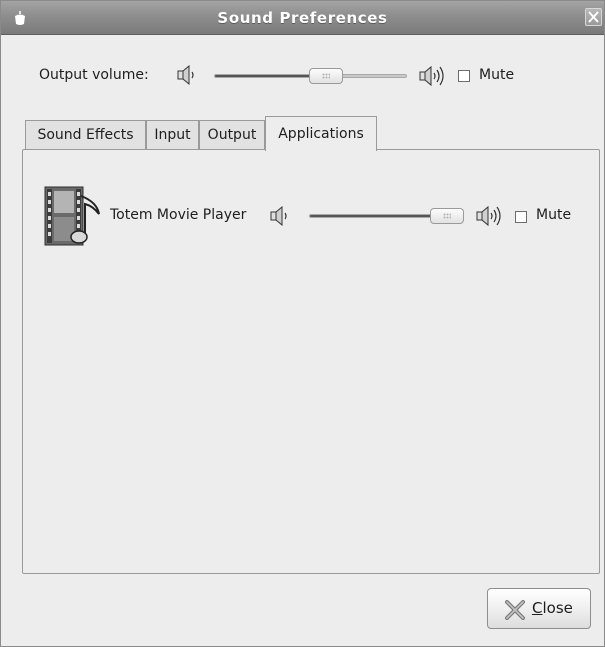 The image size is (605, 647). Describe the element at coordinates (94, 75) in the screenshot. I see `output-volume-label: Output volume:` at that location.